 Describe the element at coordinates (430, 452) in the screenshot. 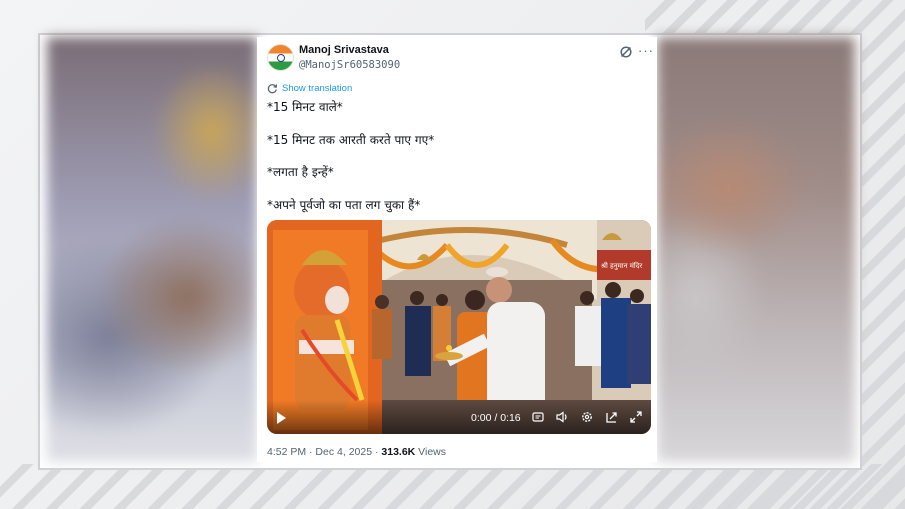

I see `views-label: Views` at that location.